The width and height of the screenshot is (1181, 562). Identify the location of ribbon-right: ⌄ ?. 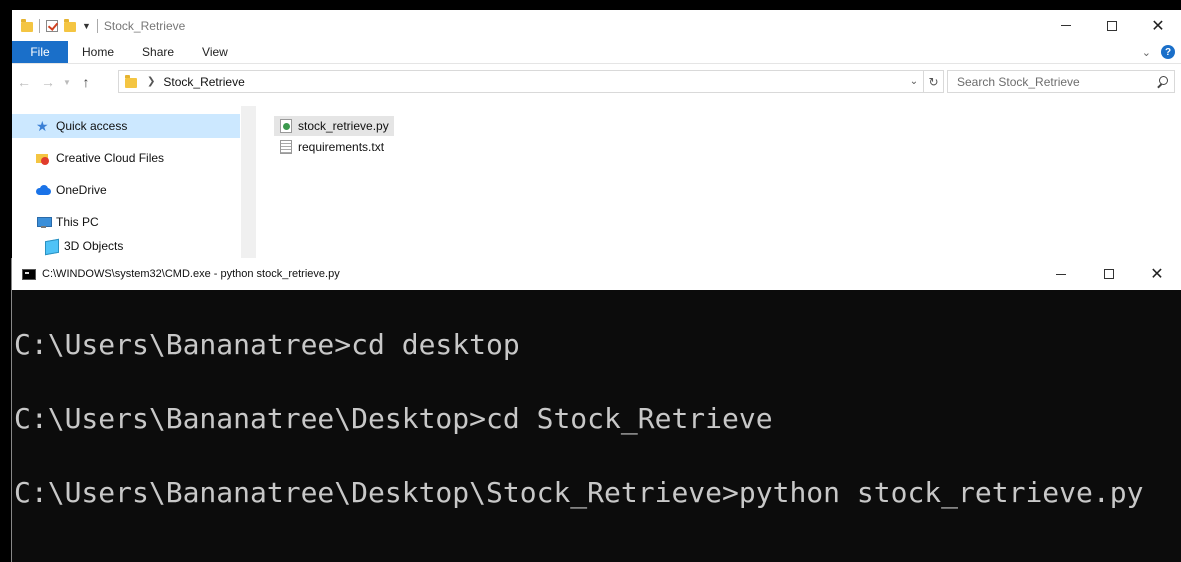
(1161, 52).